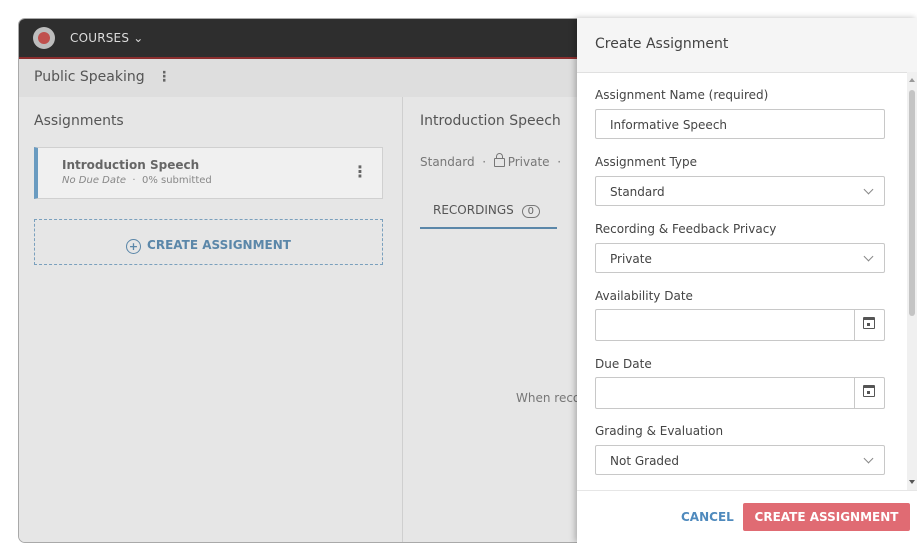 Image resolution: width=917 pixels, height=543 pixels. What do you see at coordinates (912, 203) in the screenshot?
I see `scrollbar-thumb` at bounding box center [912, 203].